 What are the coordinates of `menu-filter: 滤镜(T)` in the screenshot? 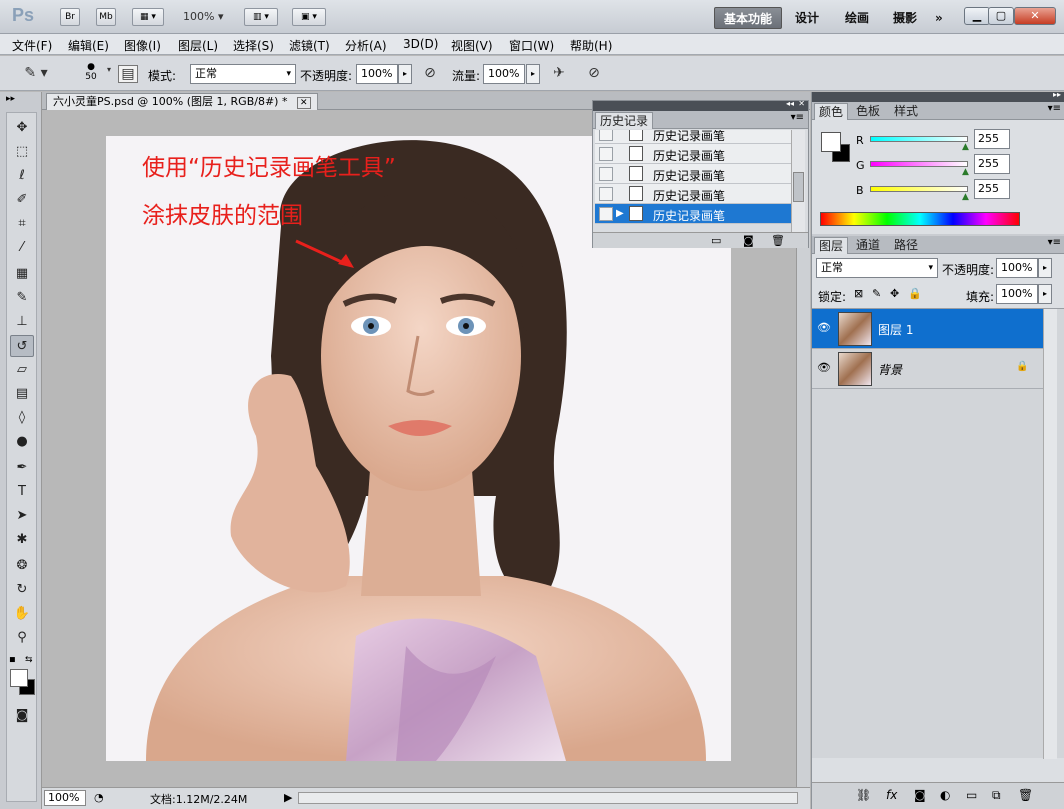 It's located at (309, 45).